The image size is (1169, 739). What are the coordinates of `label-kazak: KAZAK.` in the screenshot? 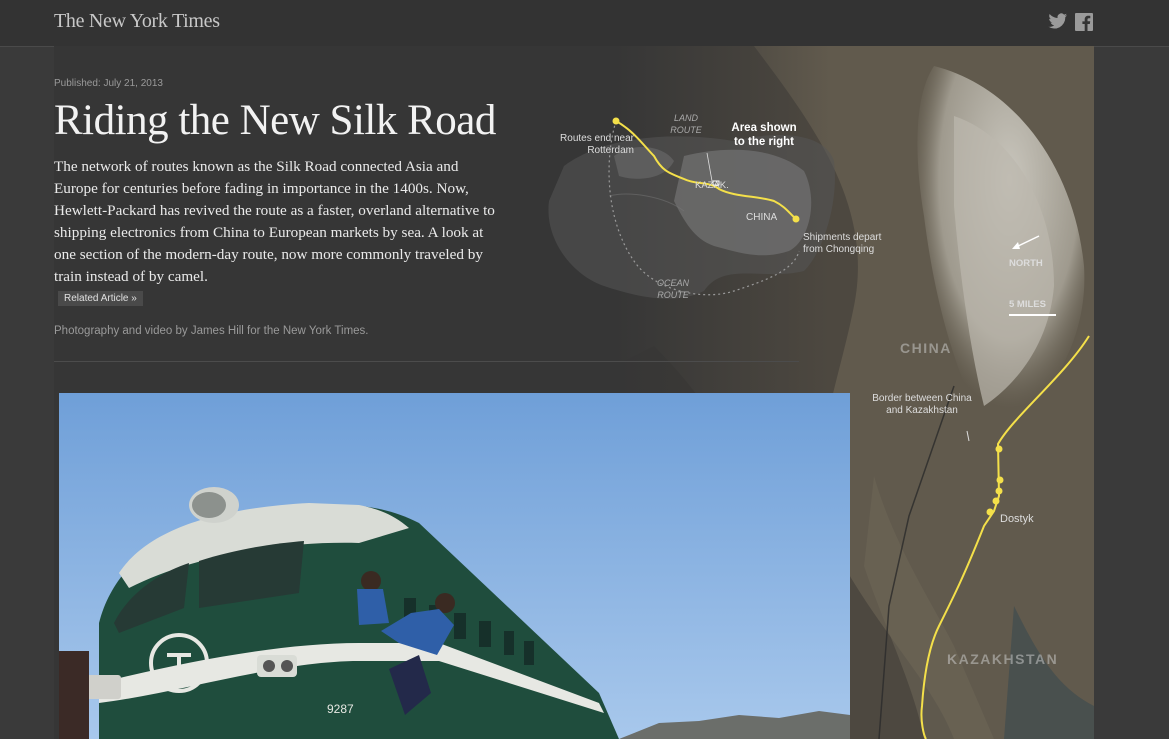 It's located at (712, 185).